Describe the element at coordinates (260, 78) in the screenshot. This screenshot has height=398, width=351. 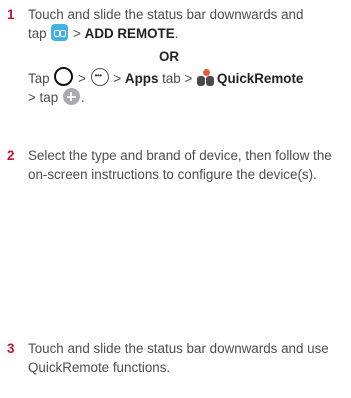
I see `quickremote-label: QuickRemote` at that location.